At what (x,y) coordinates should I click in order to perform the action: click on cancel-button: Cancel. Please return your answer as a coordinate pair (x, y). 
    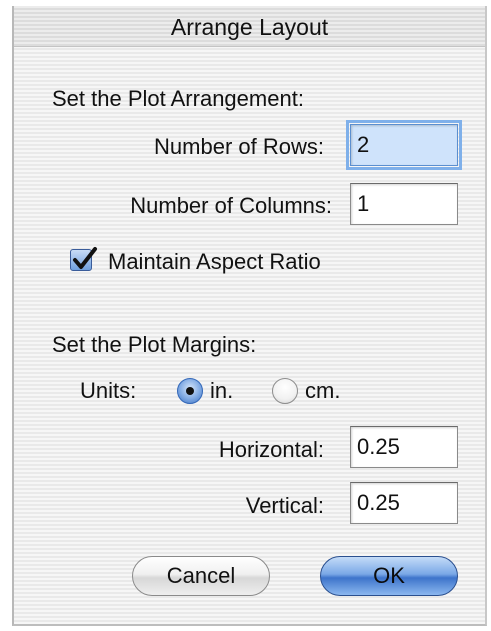
    Looking at the image, I should click on (201, 576).